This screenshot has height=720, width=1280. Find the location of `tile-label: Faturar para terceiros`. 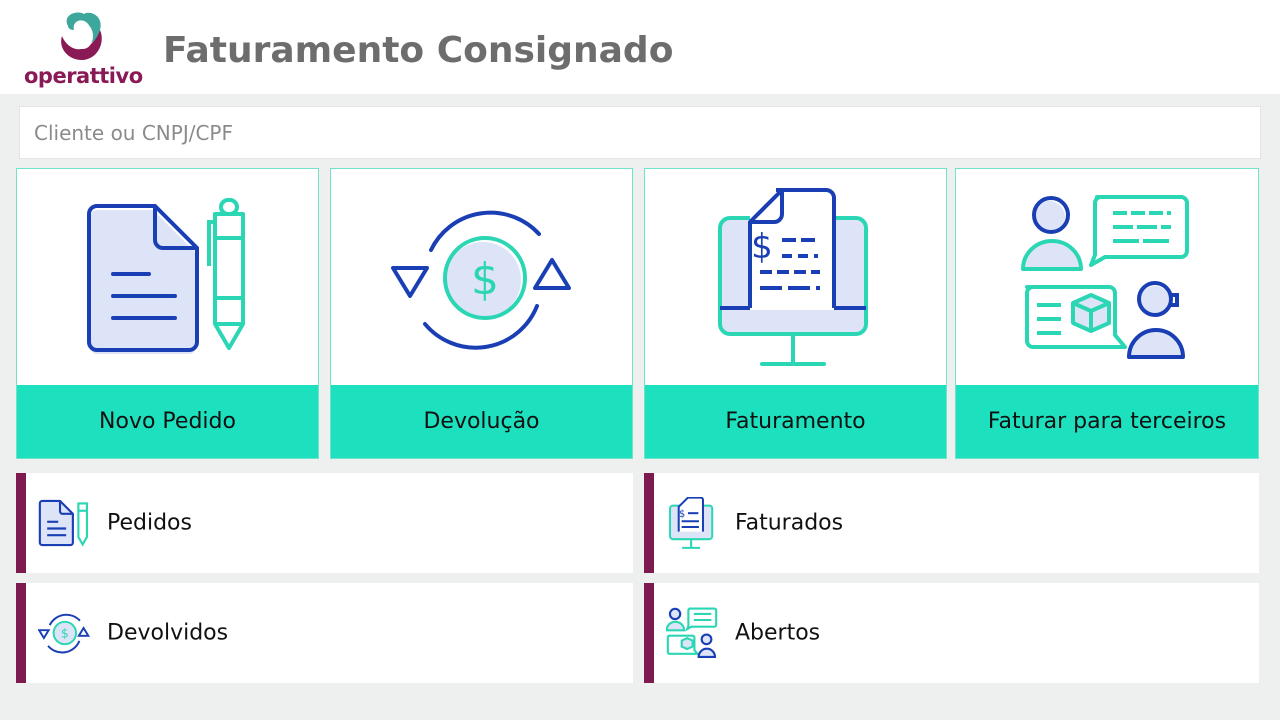

tile-label: Faturar para terceiros is located at coordinates (1107, 421).